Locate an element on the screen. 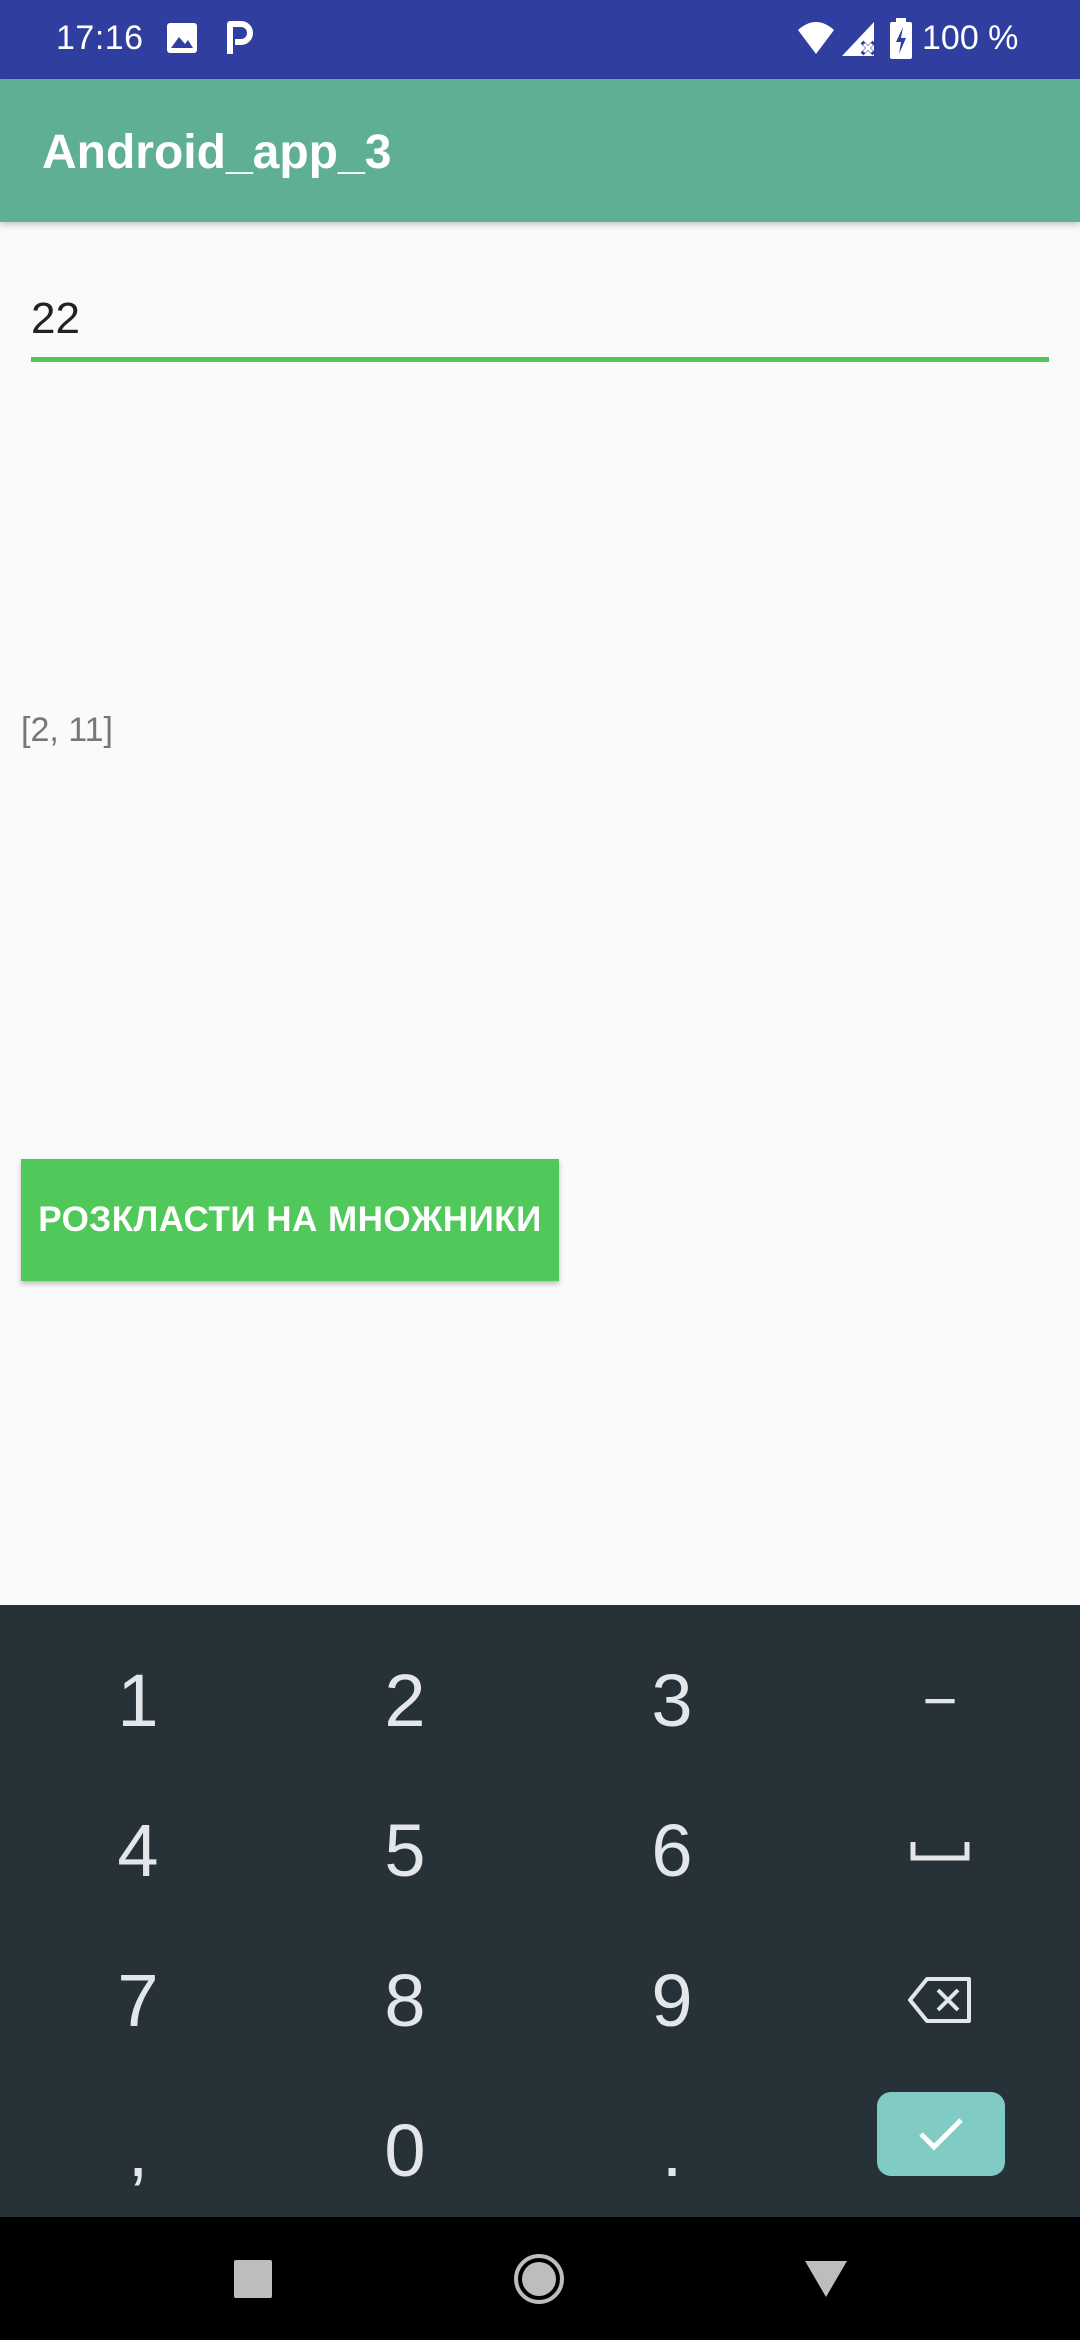 The image size is (1080, 2340). key-5: 5 is located at coordinates (405, 1850).